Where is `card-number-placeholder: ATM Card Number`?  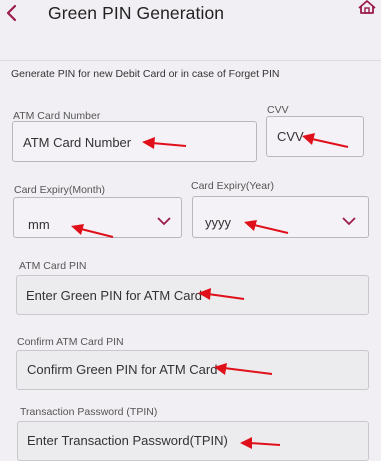
card-number-placeholder: ATM Card Number is located at coordinates (77, 142).